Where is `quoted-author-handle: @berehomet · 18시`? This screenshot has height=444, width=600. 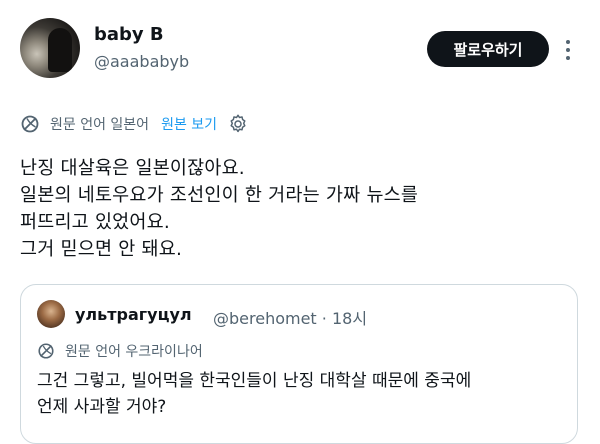
quoted-author-handle: @berehomet · 18시 is located at coordinates (290, 317).